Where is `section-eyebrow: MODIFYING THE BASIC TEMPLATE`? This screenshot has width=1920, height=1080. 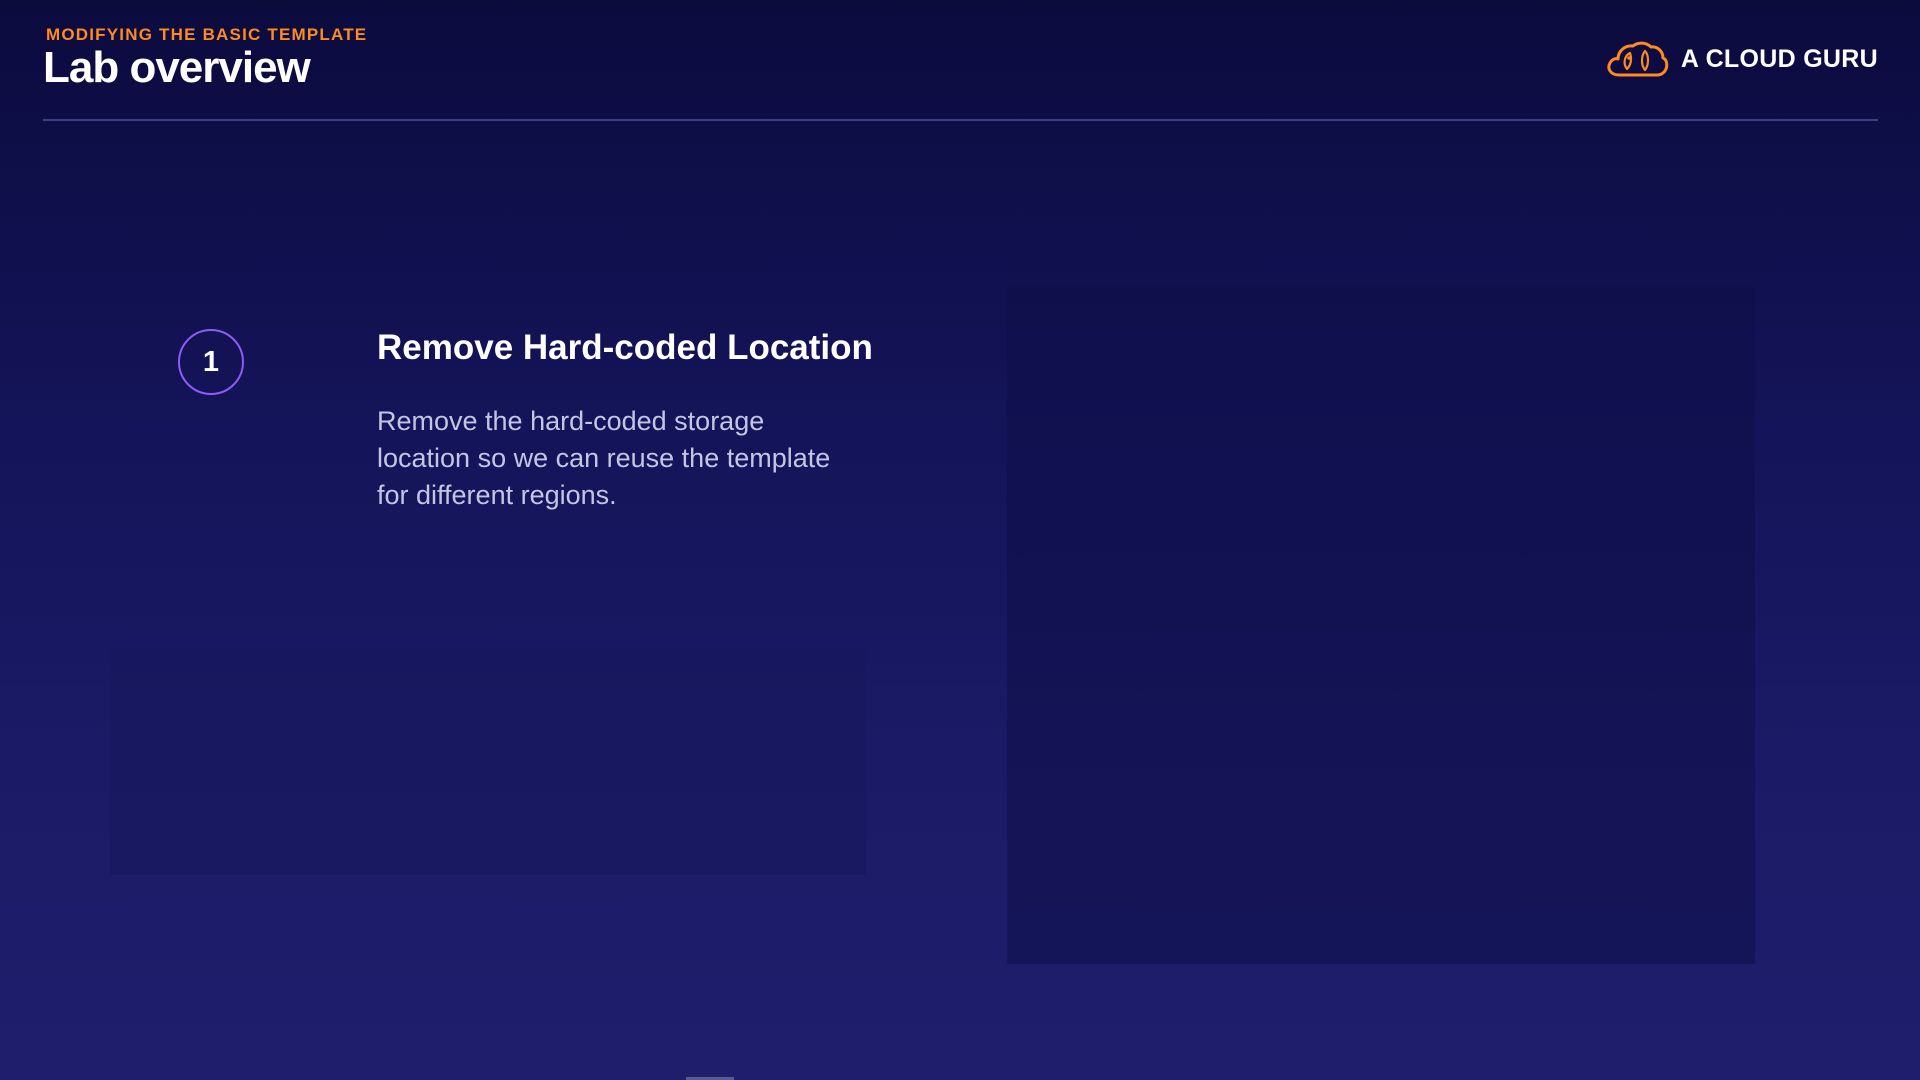
section-eyebrow: MODIFYING THE BASIC TEMPLATE is located at coordinates (207, 34).